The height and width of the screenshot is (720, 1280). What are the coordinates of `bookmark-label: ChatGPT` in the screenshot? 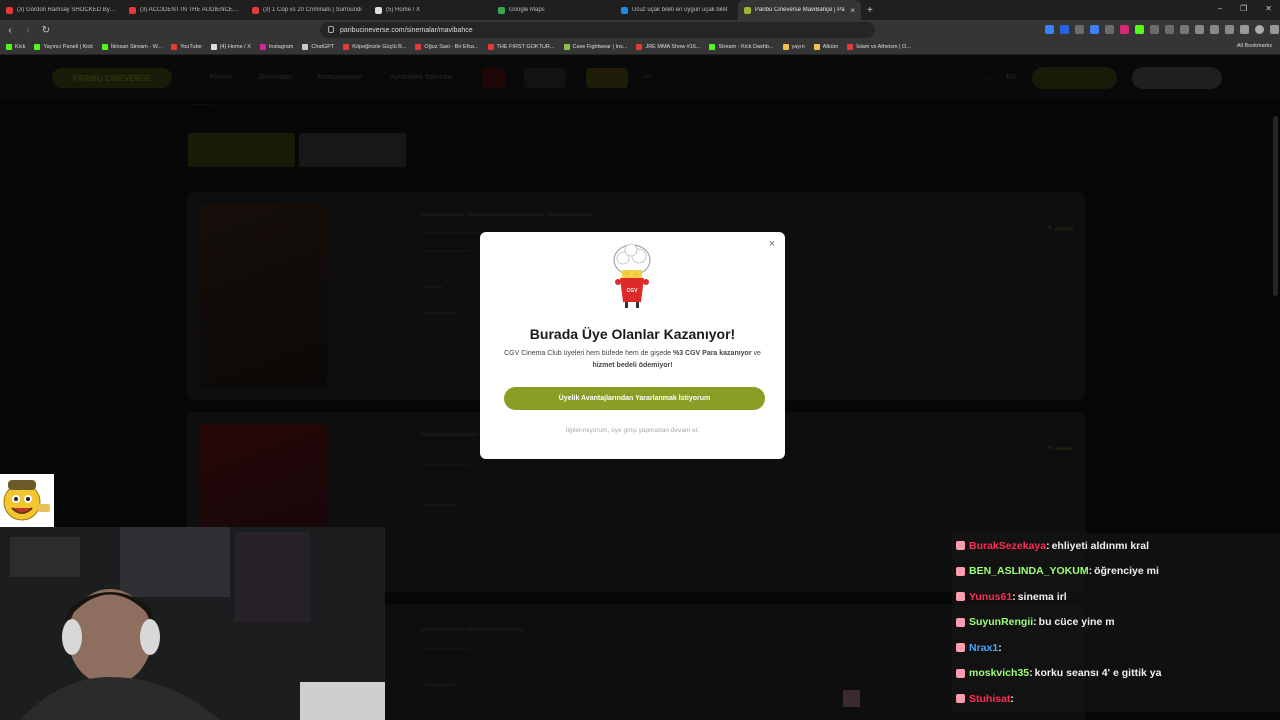 It's located at (323, 47).